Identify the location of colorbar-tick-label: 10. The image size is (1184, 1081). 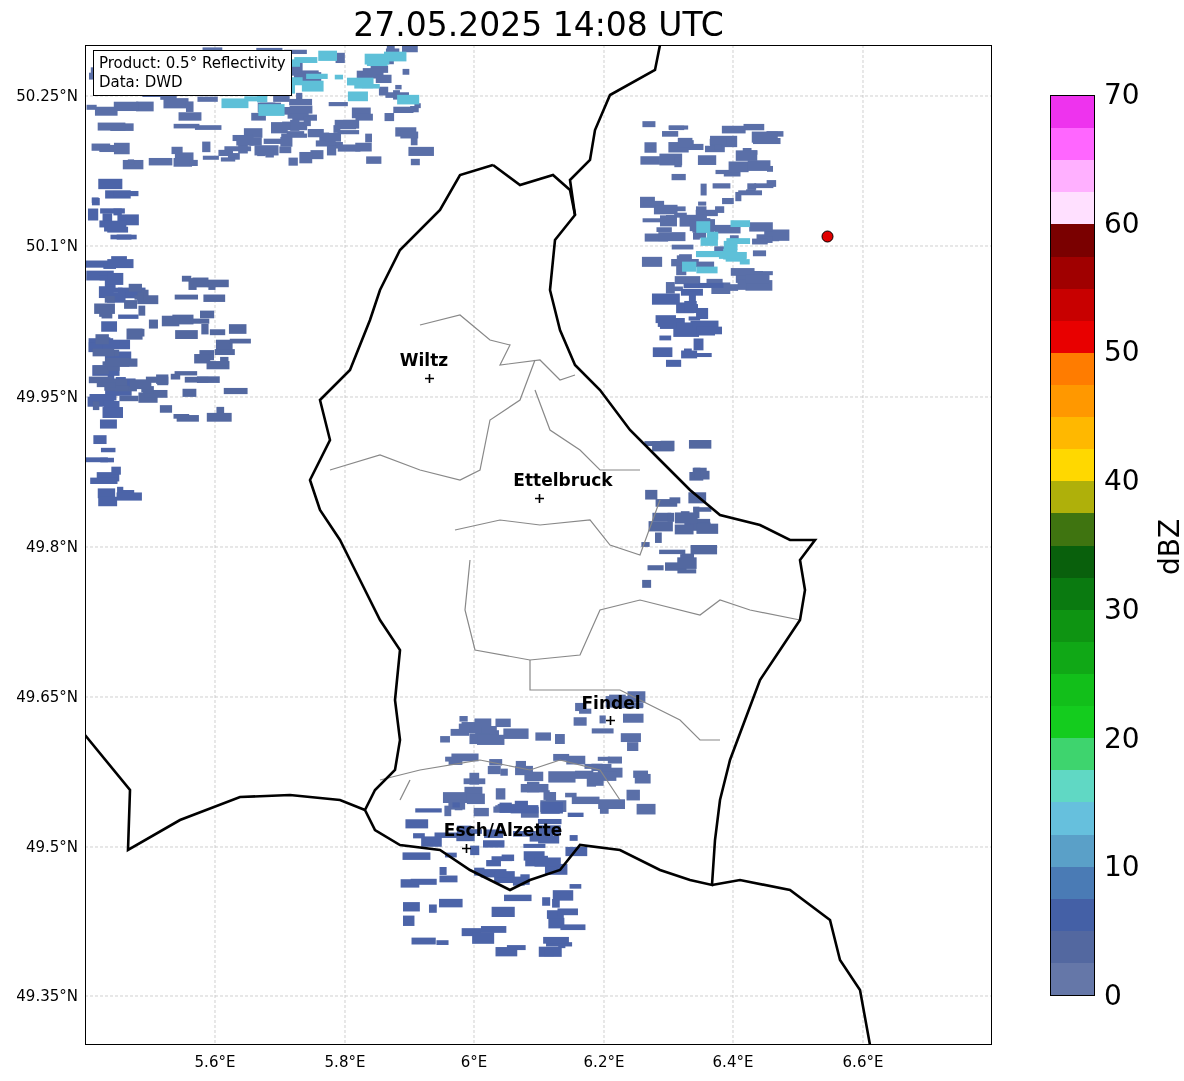
(1122, 867).